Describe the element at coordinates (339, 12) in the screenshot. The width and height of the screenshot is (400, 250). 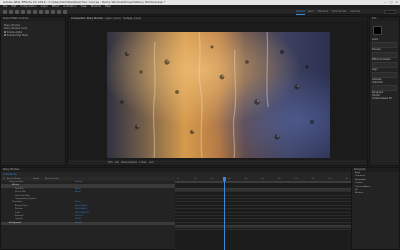
I see `workspace-tab-small-screen: Small Screen` at that location.